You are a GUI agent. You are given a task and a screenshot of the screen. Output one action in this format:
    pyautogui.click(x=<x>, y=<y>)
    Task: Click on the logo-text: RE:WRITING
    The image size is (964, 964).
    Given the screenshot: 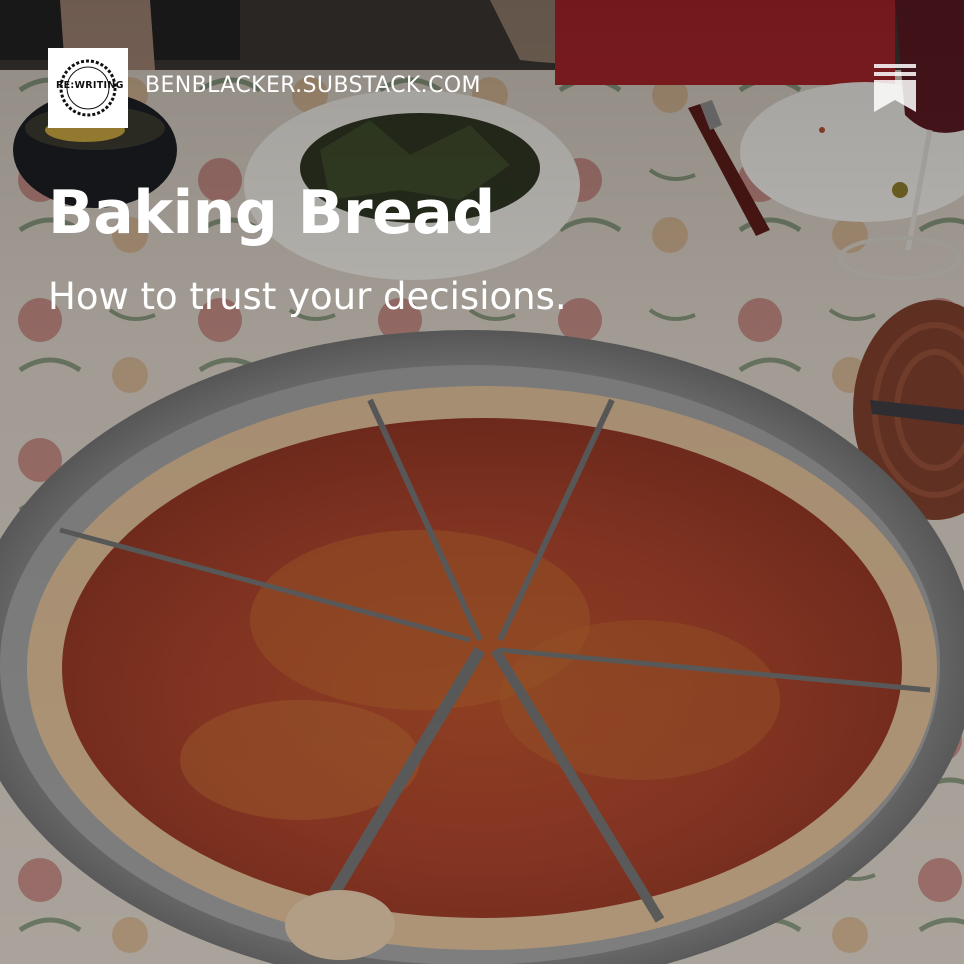 What is the action you would take?
    pyautogui.click(x=90, y=85)
    